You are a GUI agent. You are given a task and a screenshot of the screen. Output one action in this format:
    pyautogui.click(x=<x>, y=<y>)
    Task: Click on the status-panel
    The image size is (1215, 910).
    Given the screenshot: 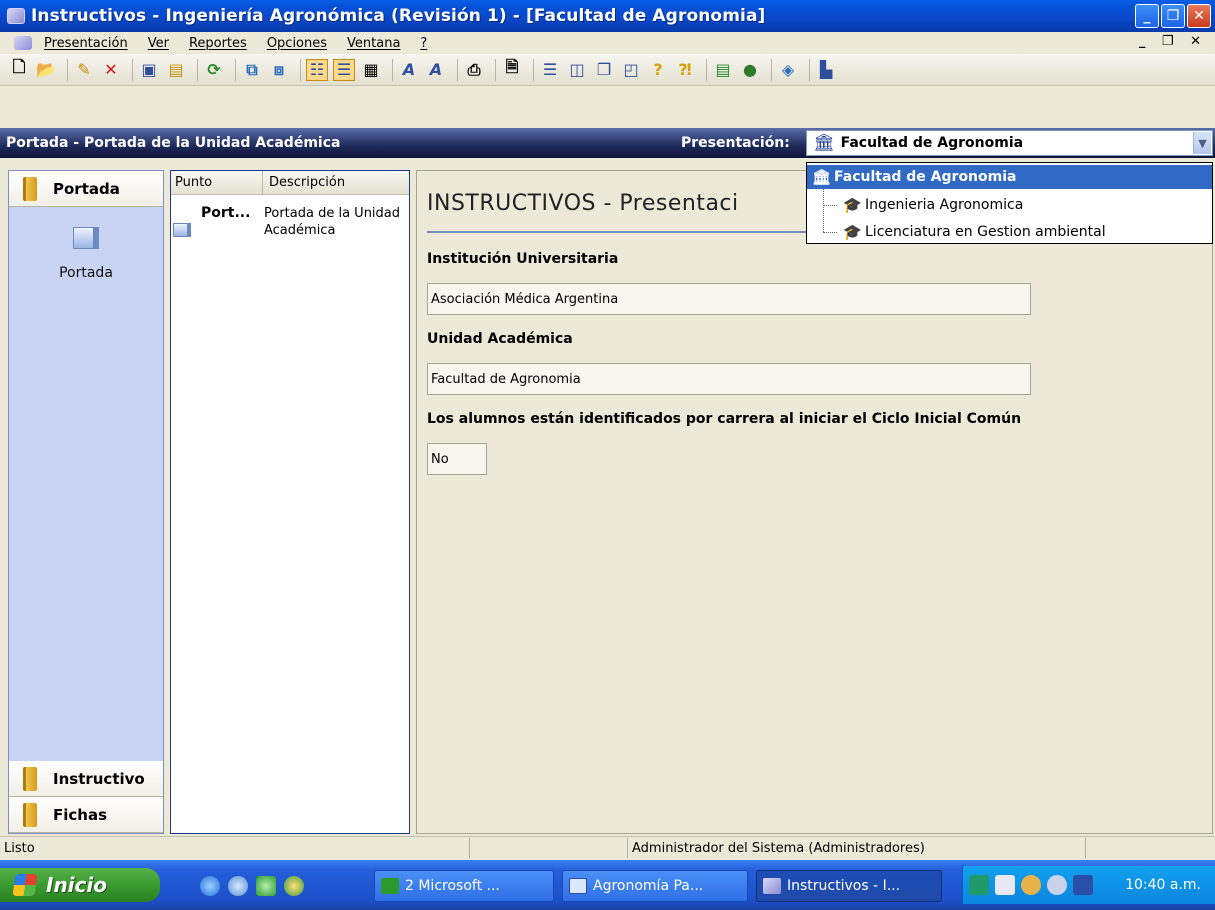 What is the action you would take?
    pyautogui.click(x=1150, y=848)
    